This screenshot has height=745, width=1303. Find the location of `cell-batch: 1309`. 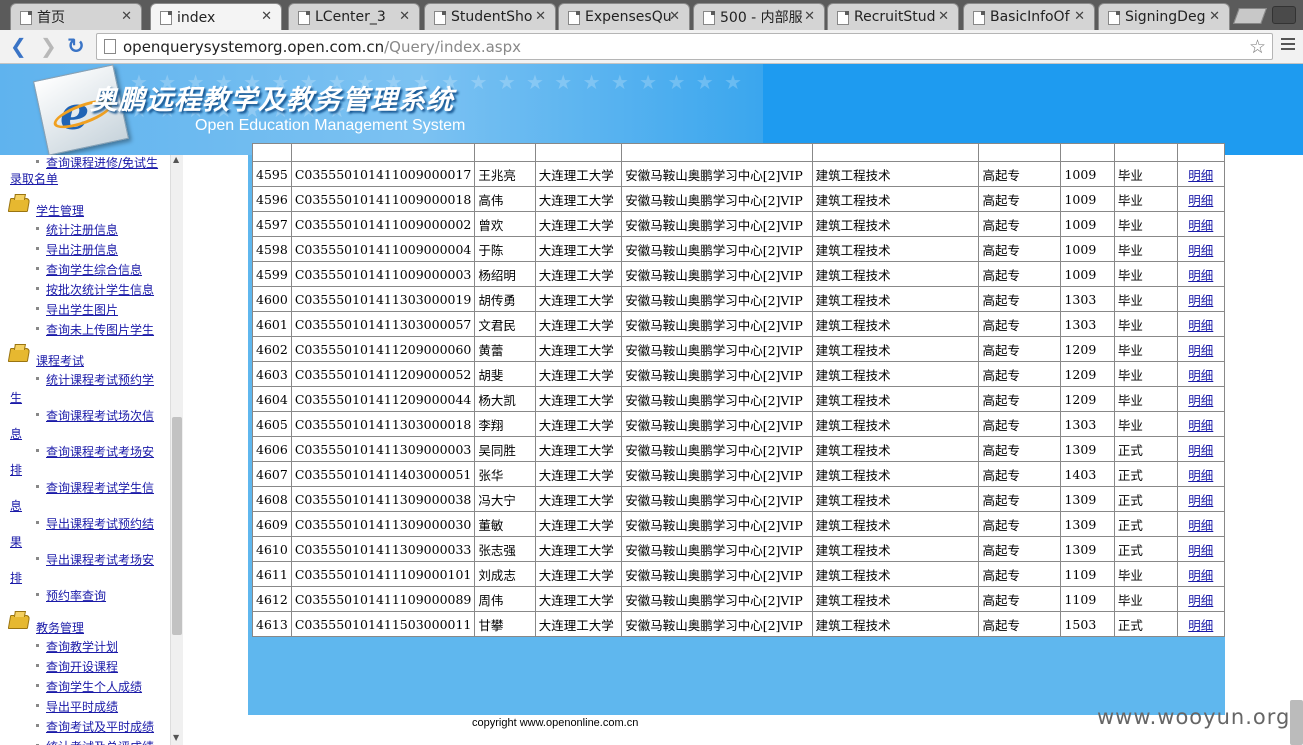

cell-batch: 1309 is located at coordinates (1087, 499).